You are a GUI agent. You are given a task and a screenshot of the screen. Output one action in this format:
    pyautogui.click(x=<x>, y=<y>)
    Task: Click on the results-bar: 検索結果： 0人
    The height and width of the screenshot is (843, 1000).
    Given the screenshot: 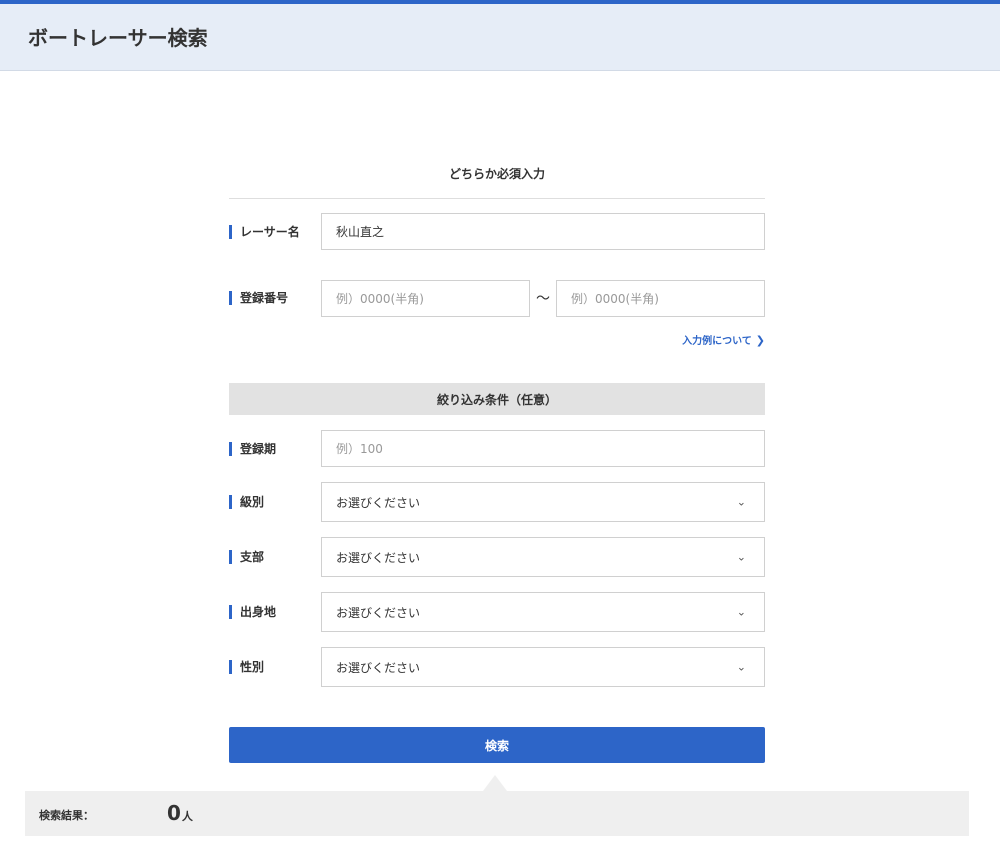 What is the action you would take?
    pyautogui.click(x=497, y=813)
    